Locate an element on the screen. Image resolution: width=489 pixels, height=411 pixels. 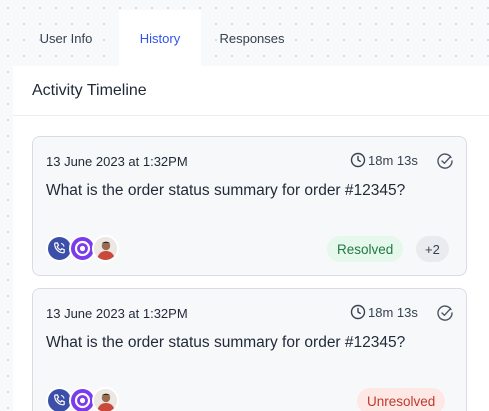
tab-user-info: User Info is located at coordinates (66, 38).